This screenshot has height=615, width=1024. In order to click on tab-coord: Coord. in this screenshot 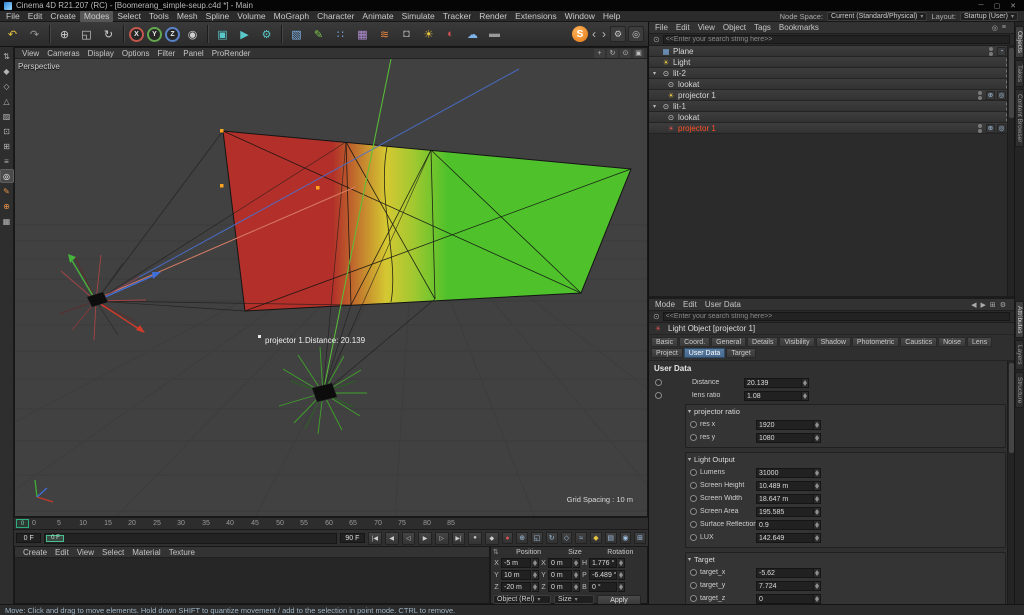, I will do `click(695, 342)`.